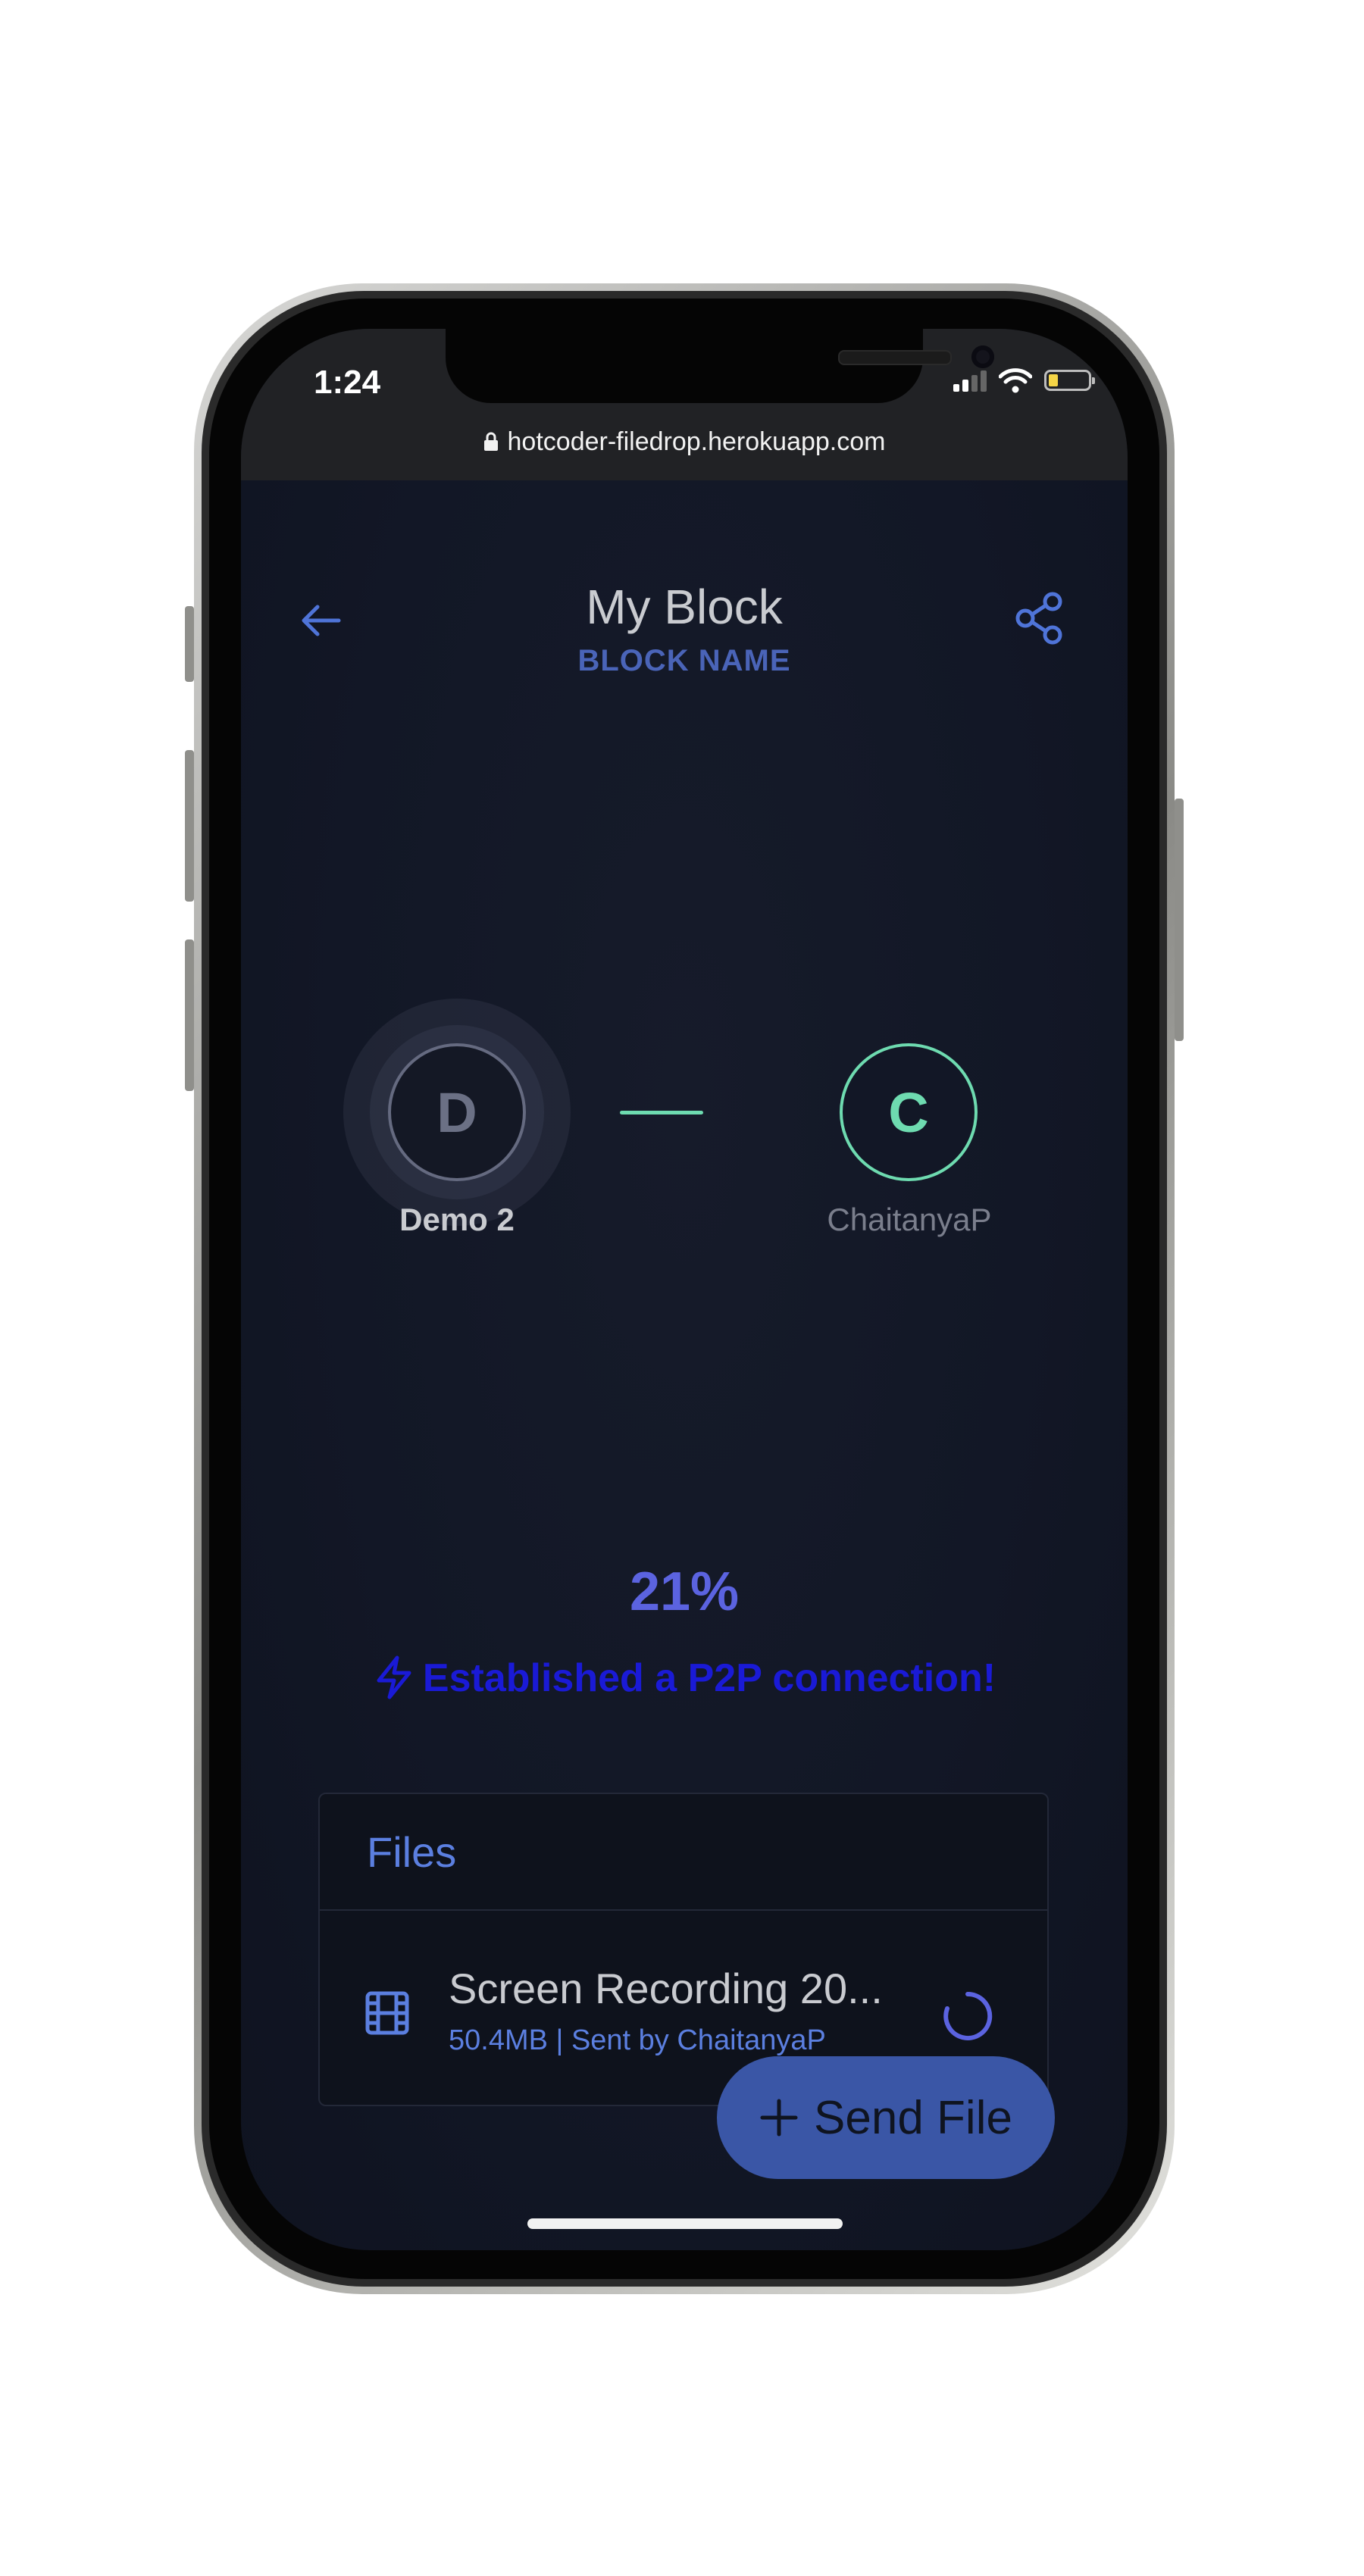  I want to click on silent-switch, so click(189, 644).